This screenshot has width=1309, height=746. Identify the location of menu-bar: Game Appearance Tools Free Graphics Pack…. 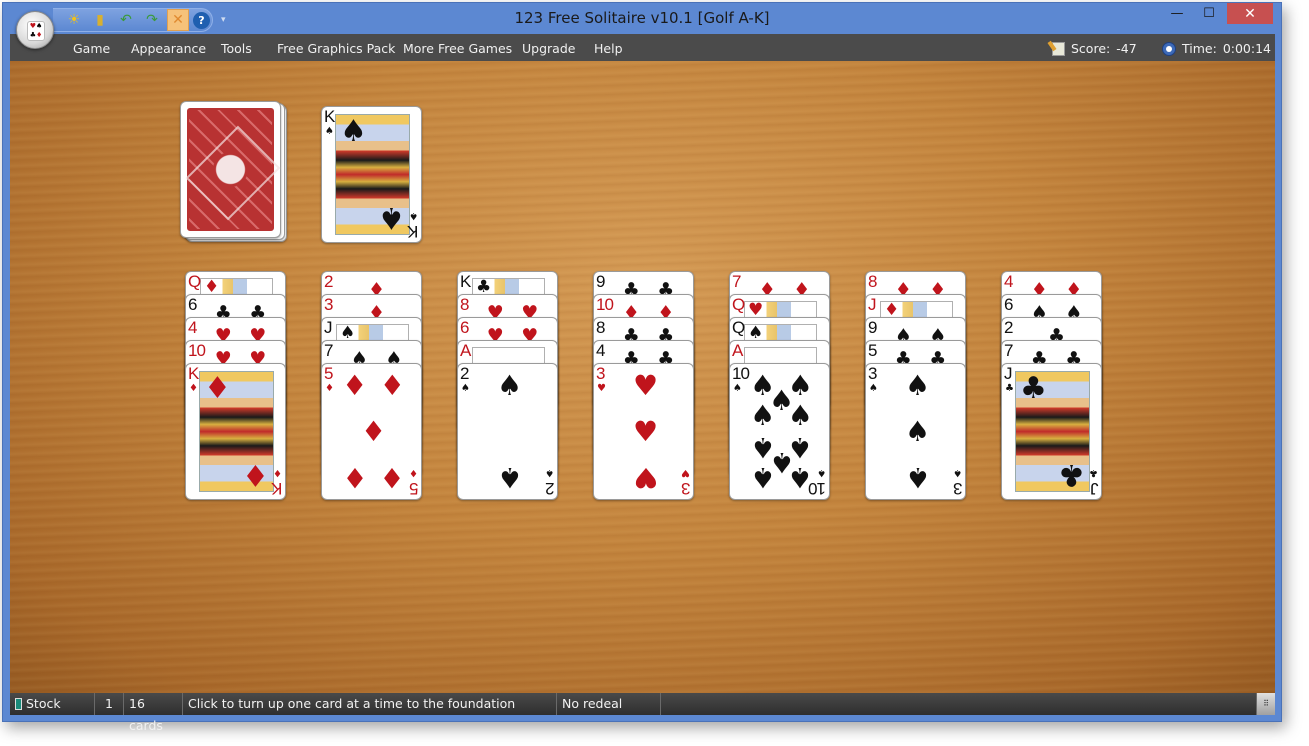
(642, 47).